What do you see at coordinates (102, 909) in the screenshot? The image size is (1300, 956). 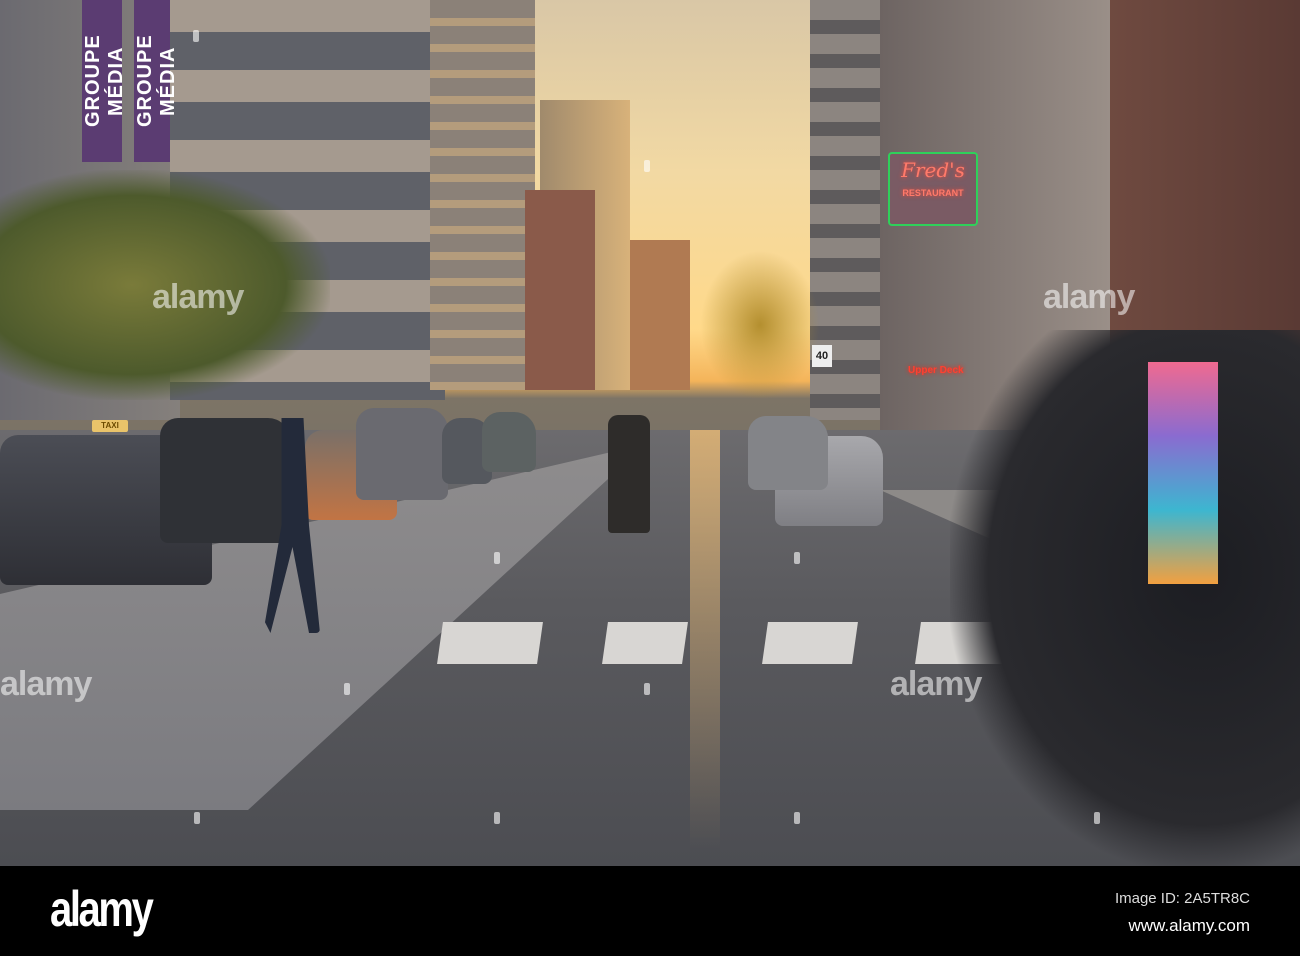 I see `alamy-logo: alamy` at bounding box center [102, 909].